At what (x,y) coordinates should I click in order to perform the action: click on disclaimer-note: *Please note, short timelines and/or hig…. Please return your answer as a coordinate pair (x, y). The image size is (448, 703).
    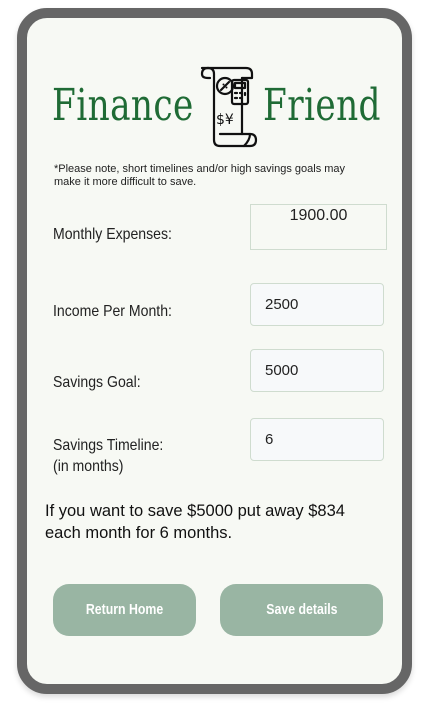
    Looking at the image, I should click on (200, 175).